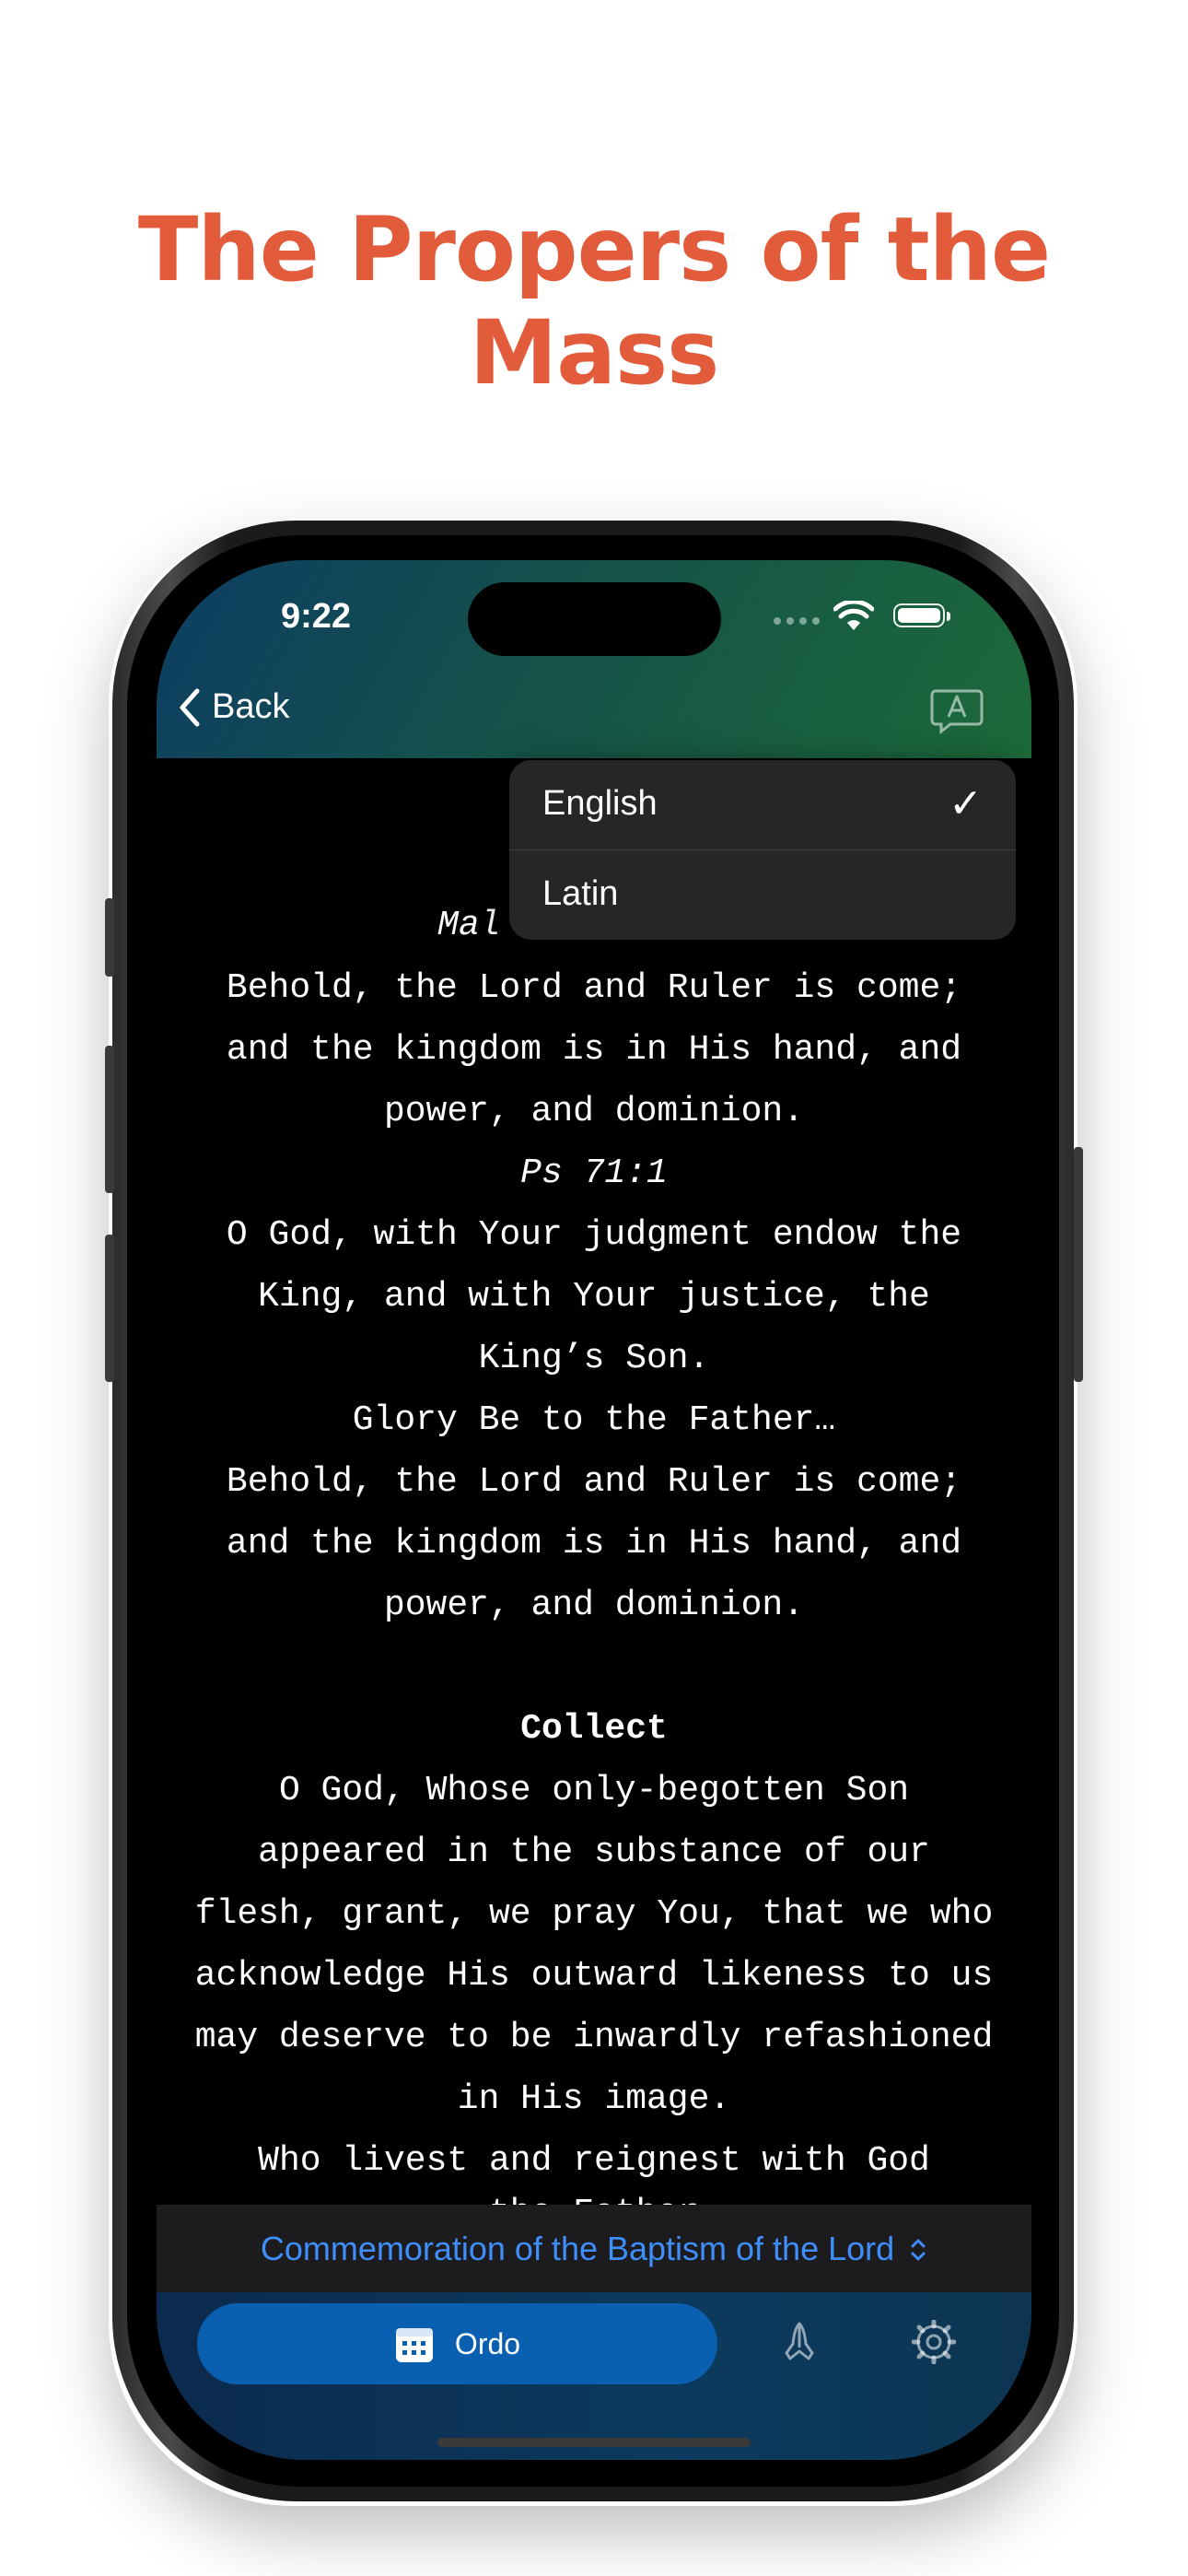 The height and width of the screenshot is (2576, 1188). Describe the element at coordinates (594, 1235) in the screenshot. I see `reading-line: O God, with Your judgment endow the` at that location.